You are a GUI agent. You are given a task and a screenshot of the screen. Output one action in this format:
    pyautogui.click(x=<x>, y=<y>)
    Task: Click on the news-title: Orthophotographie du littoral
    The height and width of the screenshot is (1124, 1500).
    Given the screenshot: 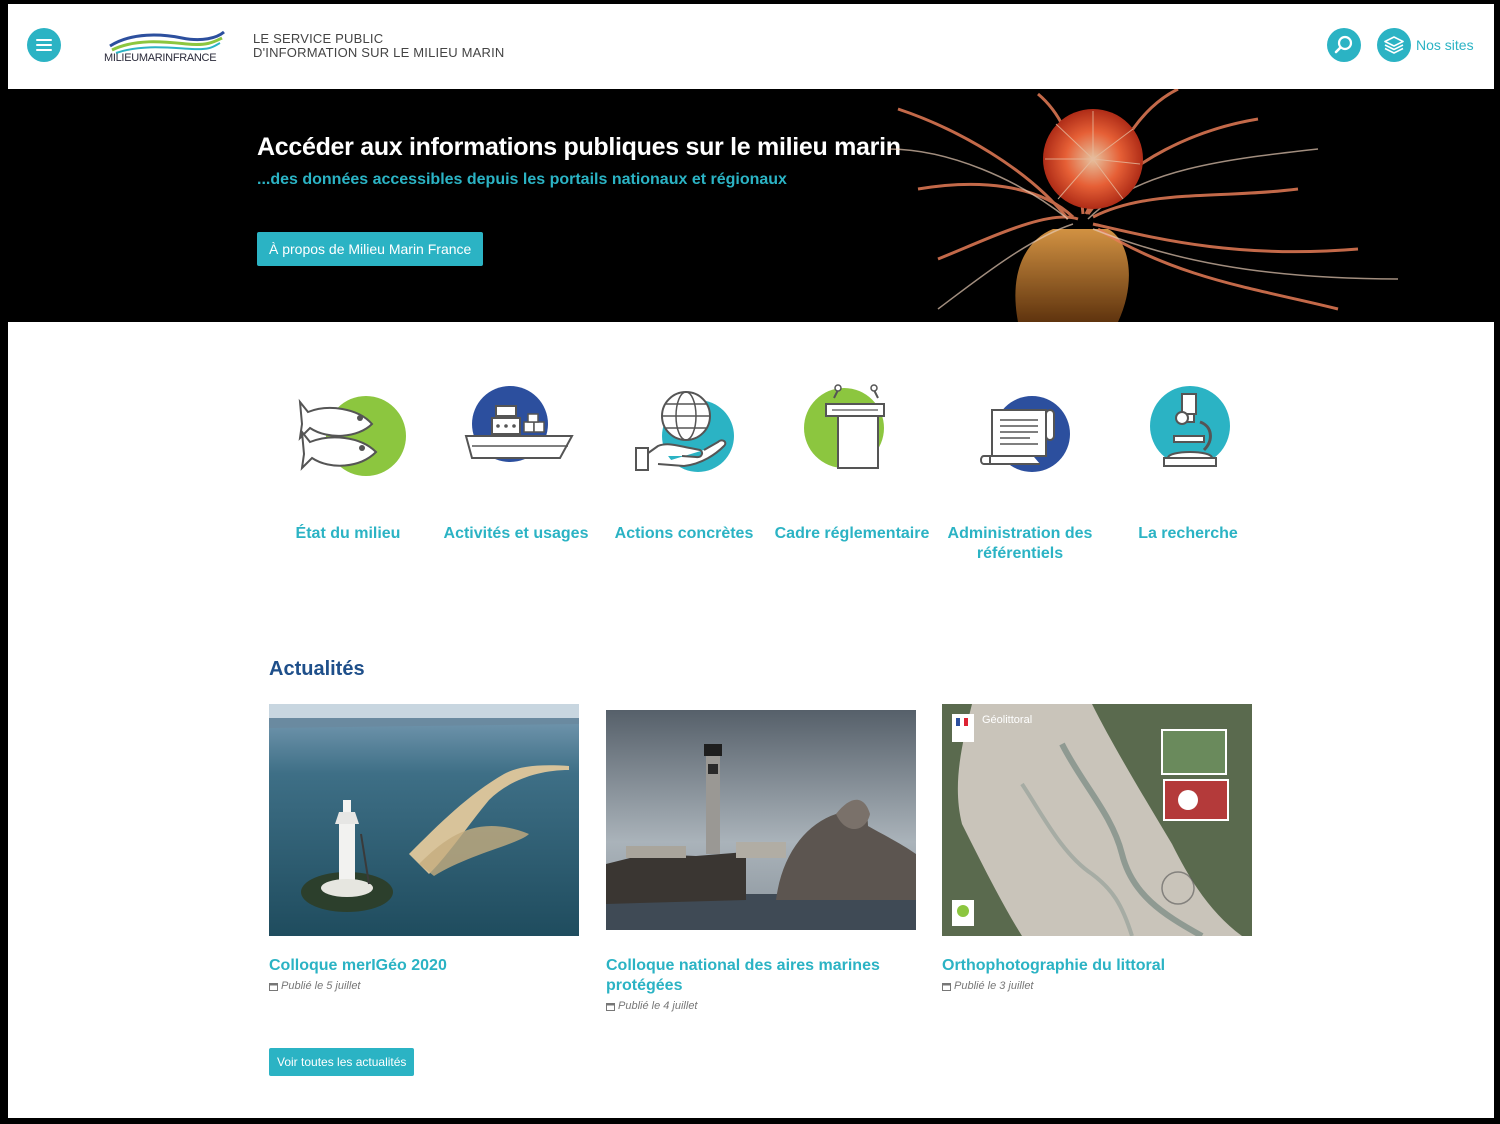 What is the action you would take?
    pyautogui.click(x=1097, y=966)
    